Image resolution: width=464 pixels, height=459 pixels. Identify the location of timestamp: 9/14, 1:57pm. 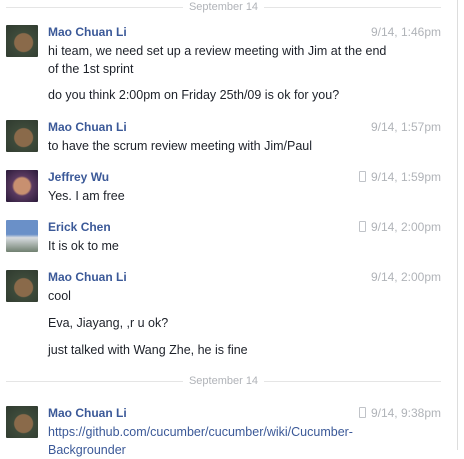
(406, 127).